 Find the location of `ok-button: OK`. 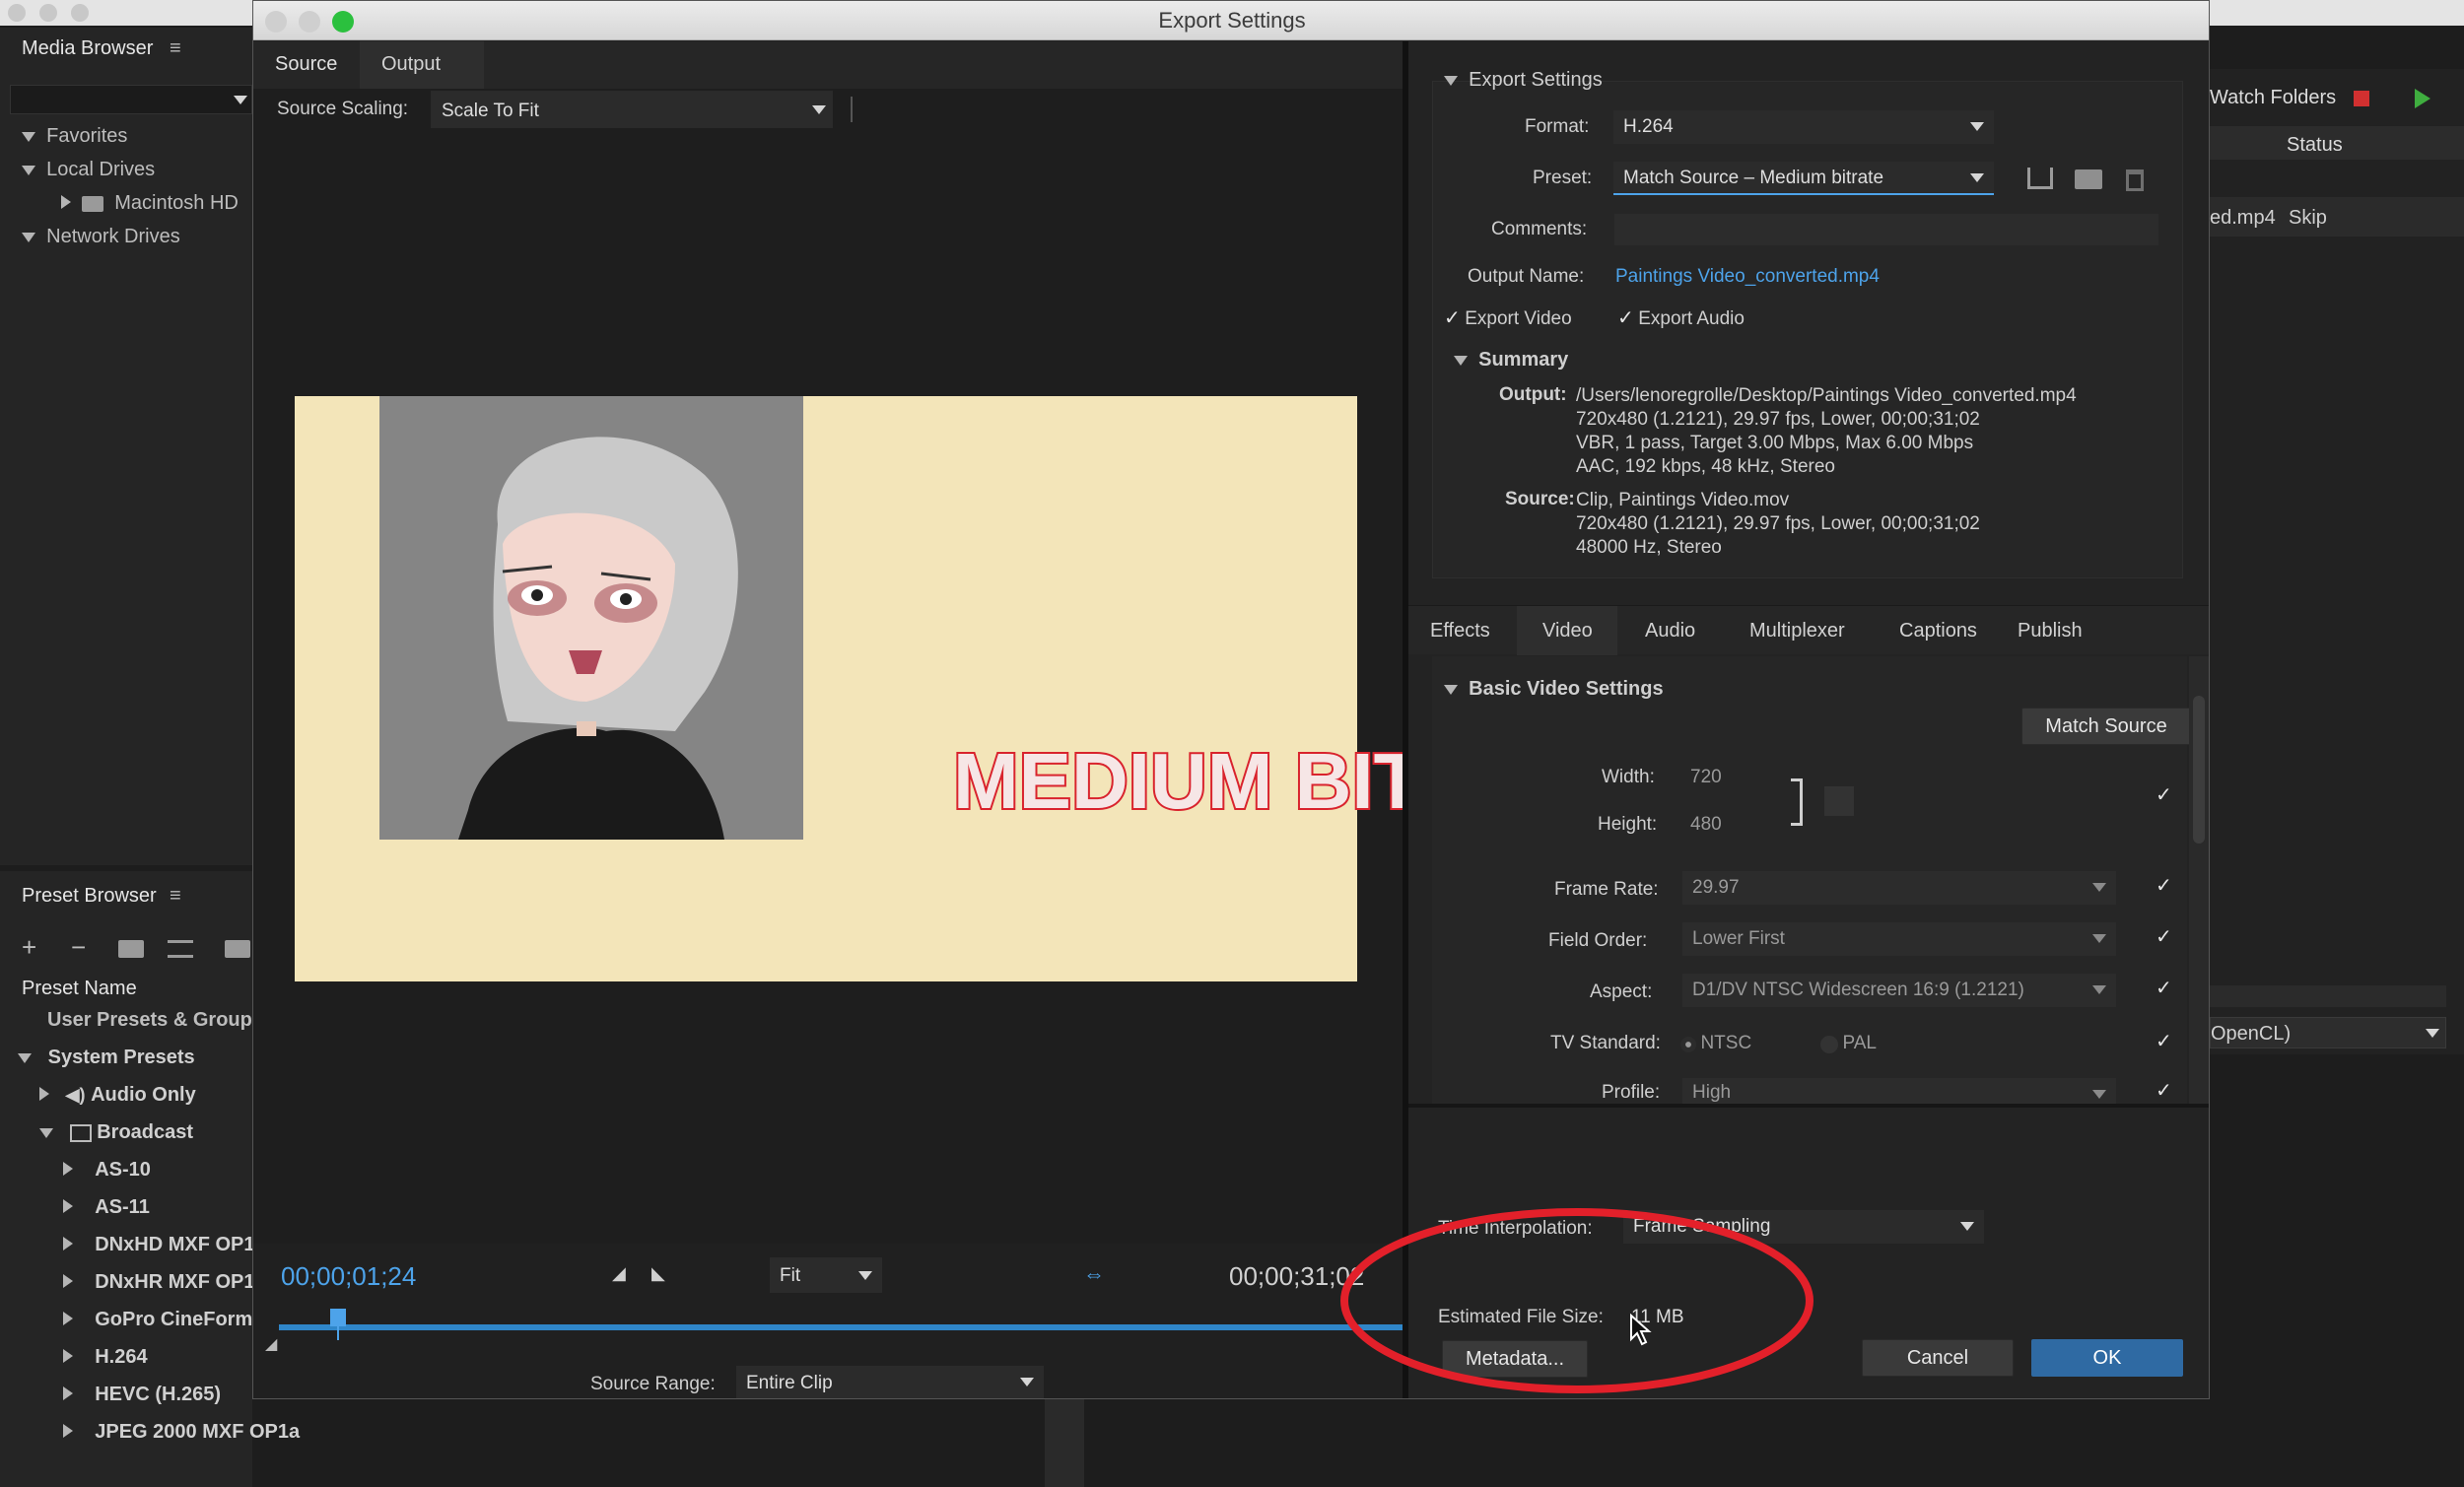

ok-button: OK is located at coordinates (2107, 1358).